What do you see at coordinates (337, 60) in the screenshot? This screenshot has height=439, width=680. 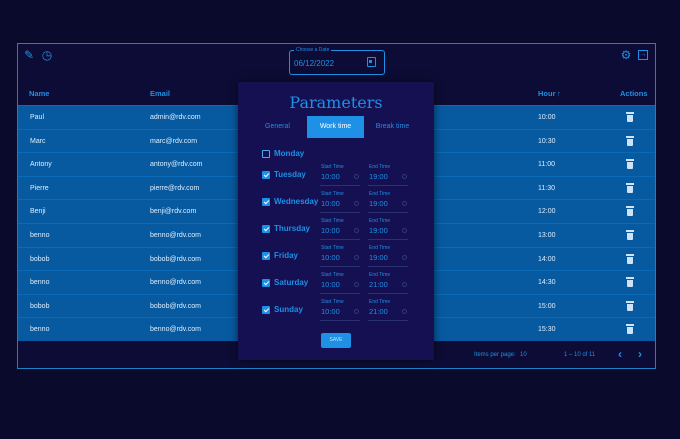 I see `date-picker: Choose a Date 06/12/2022` at bounding box center [337, 60].